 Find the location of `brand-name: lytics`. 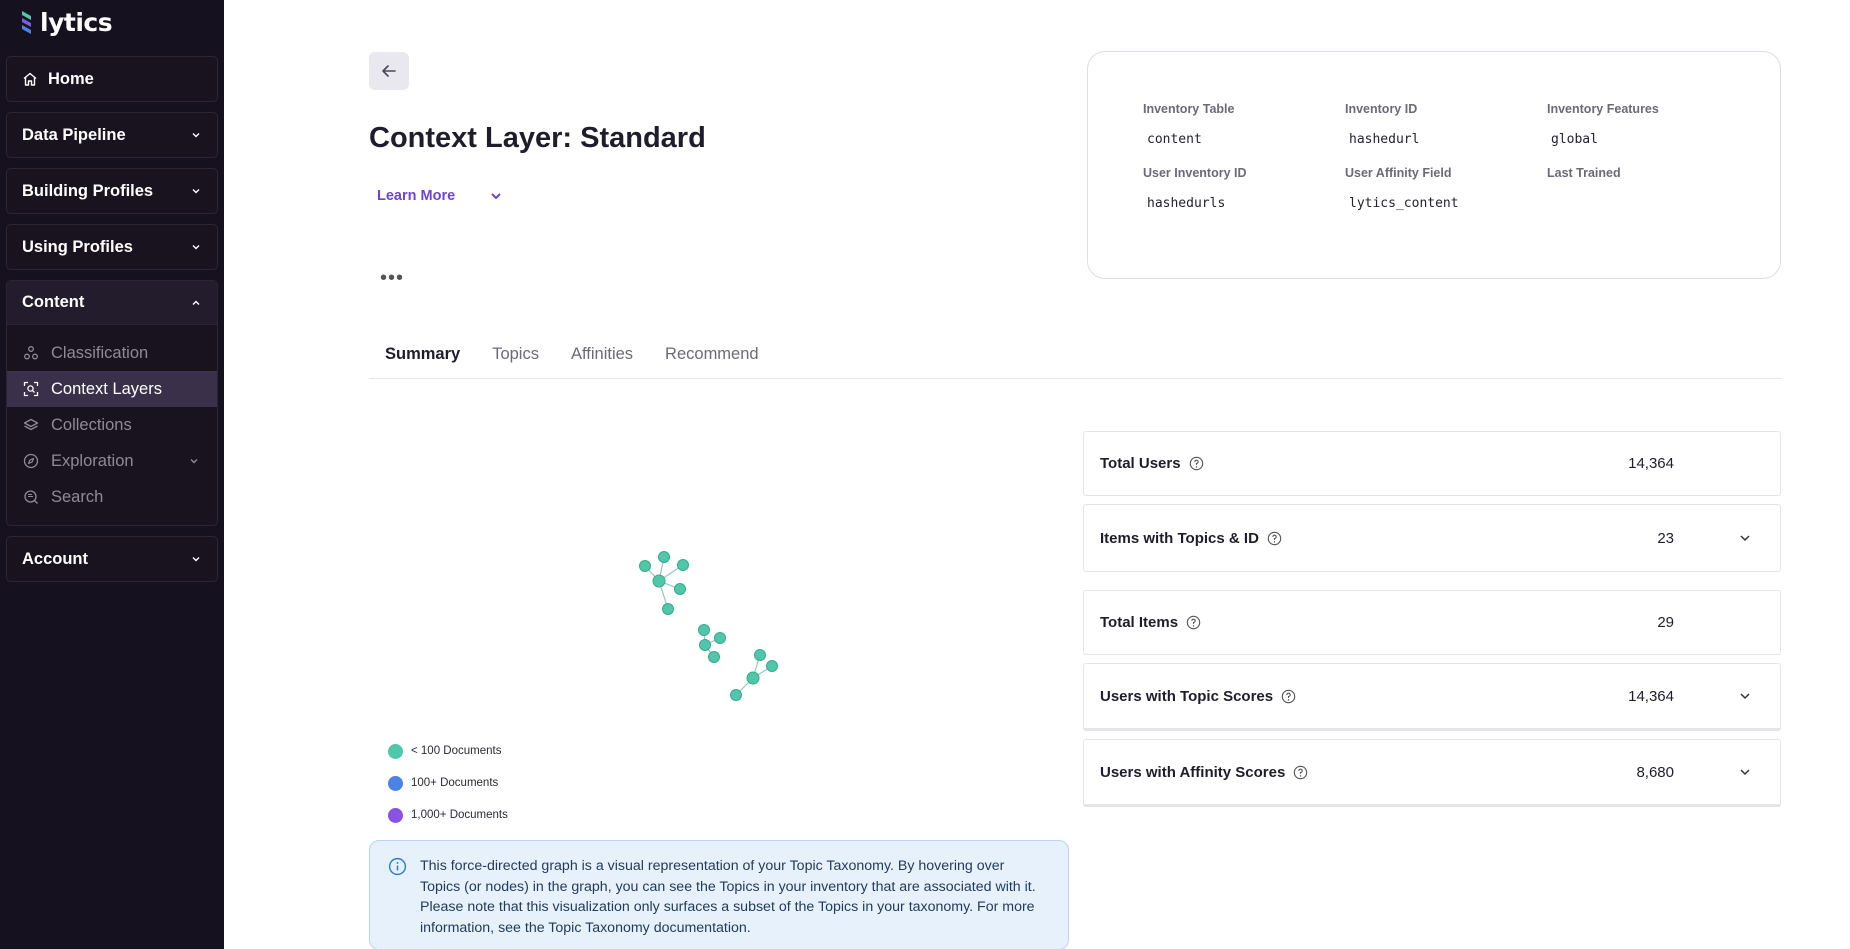

brand-name: lytics is located at coordinates (76, 22).